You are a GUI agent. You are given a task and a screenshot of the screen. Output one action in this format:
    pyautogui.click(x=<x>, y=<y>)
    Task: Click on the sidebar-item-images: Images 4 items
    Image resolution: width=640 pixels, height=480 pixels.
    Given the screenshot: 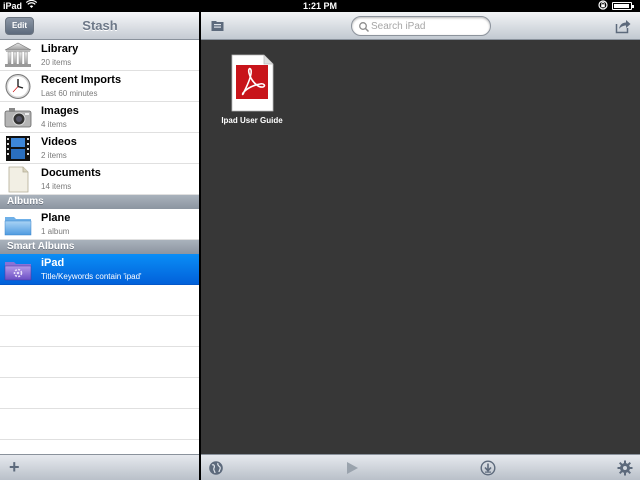 What is the action you would take?
    pyautogui.click(x=99, y=117)
    